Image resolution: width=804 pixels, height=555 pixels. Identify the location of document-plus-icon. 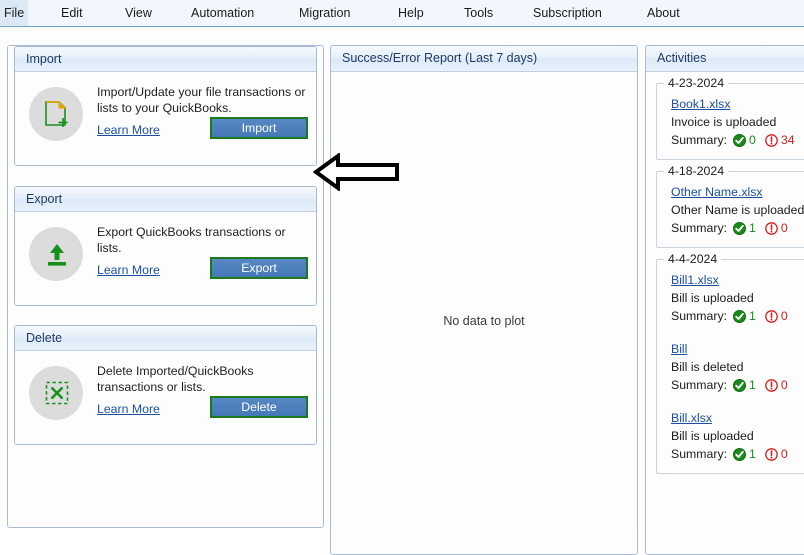
(56, 114).